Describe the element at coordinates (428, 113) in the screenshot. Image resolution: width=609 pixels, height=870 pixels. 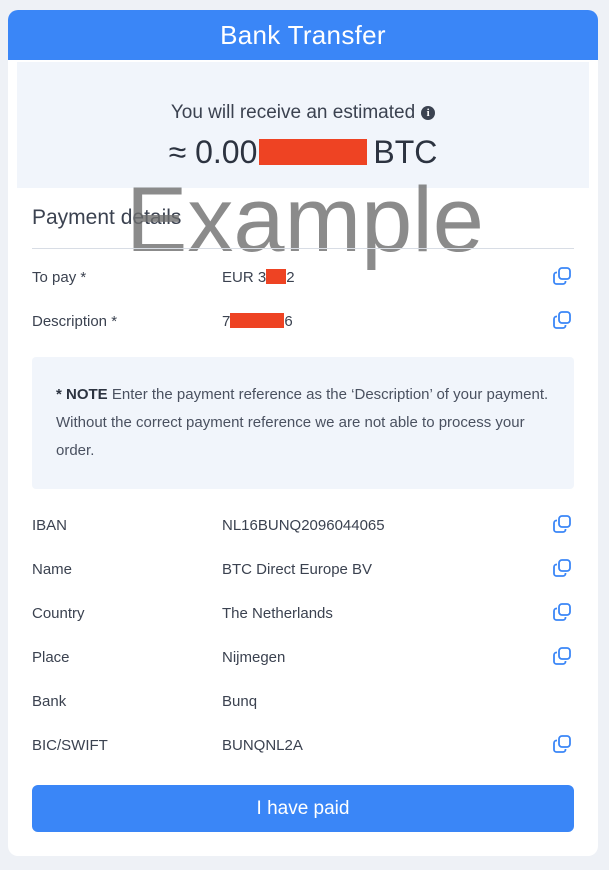
I see `info-icon: i` at that location.